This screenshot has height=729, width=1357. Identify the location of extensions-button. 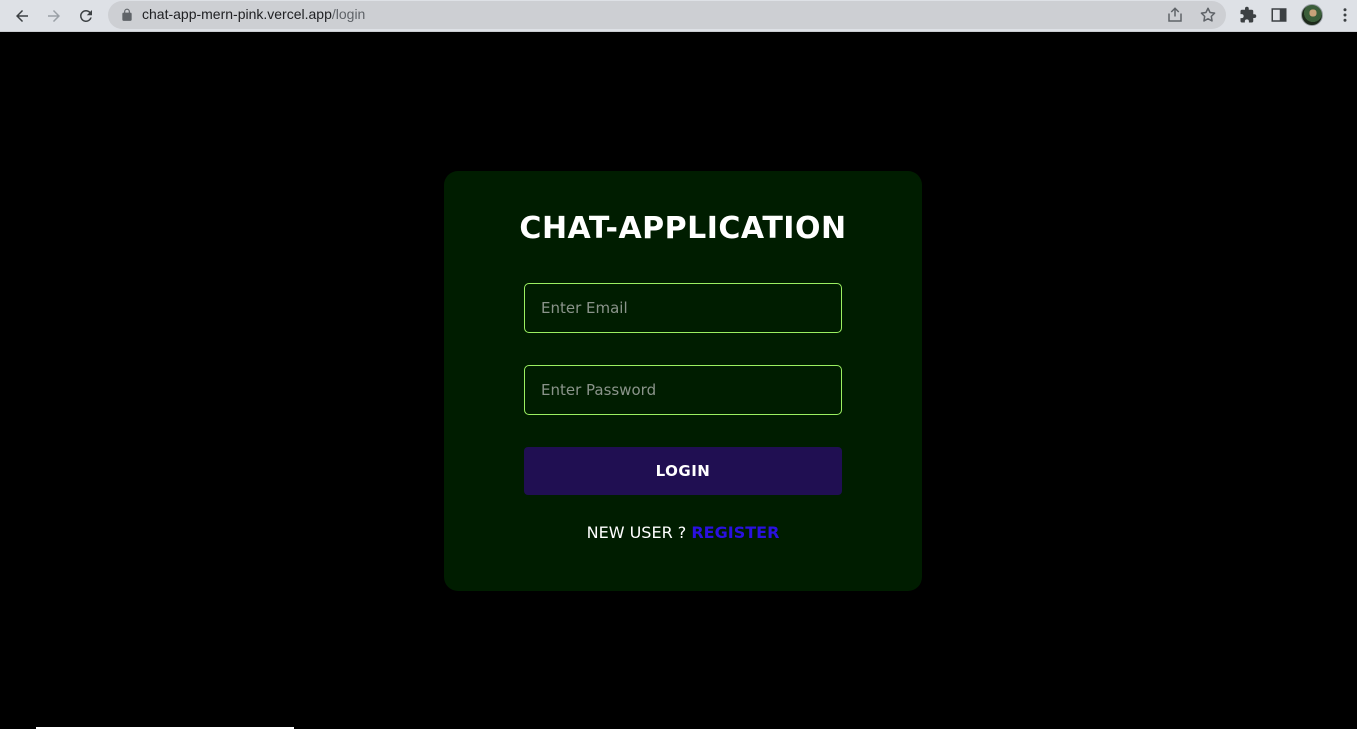
(1248, 15).